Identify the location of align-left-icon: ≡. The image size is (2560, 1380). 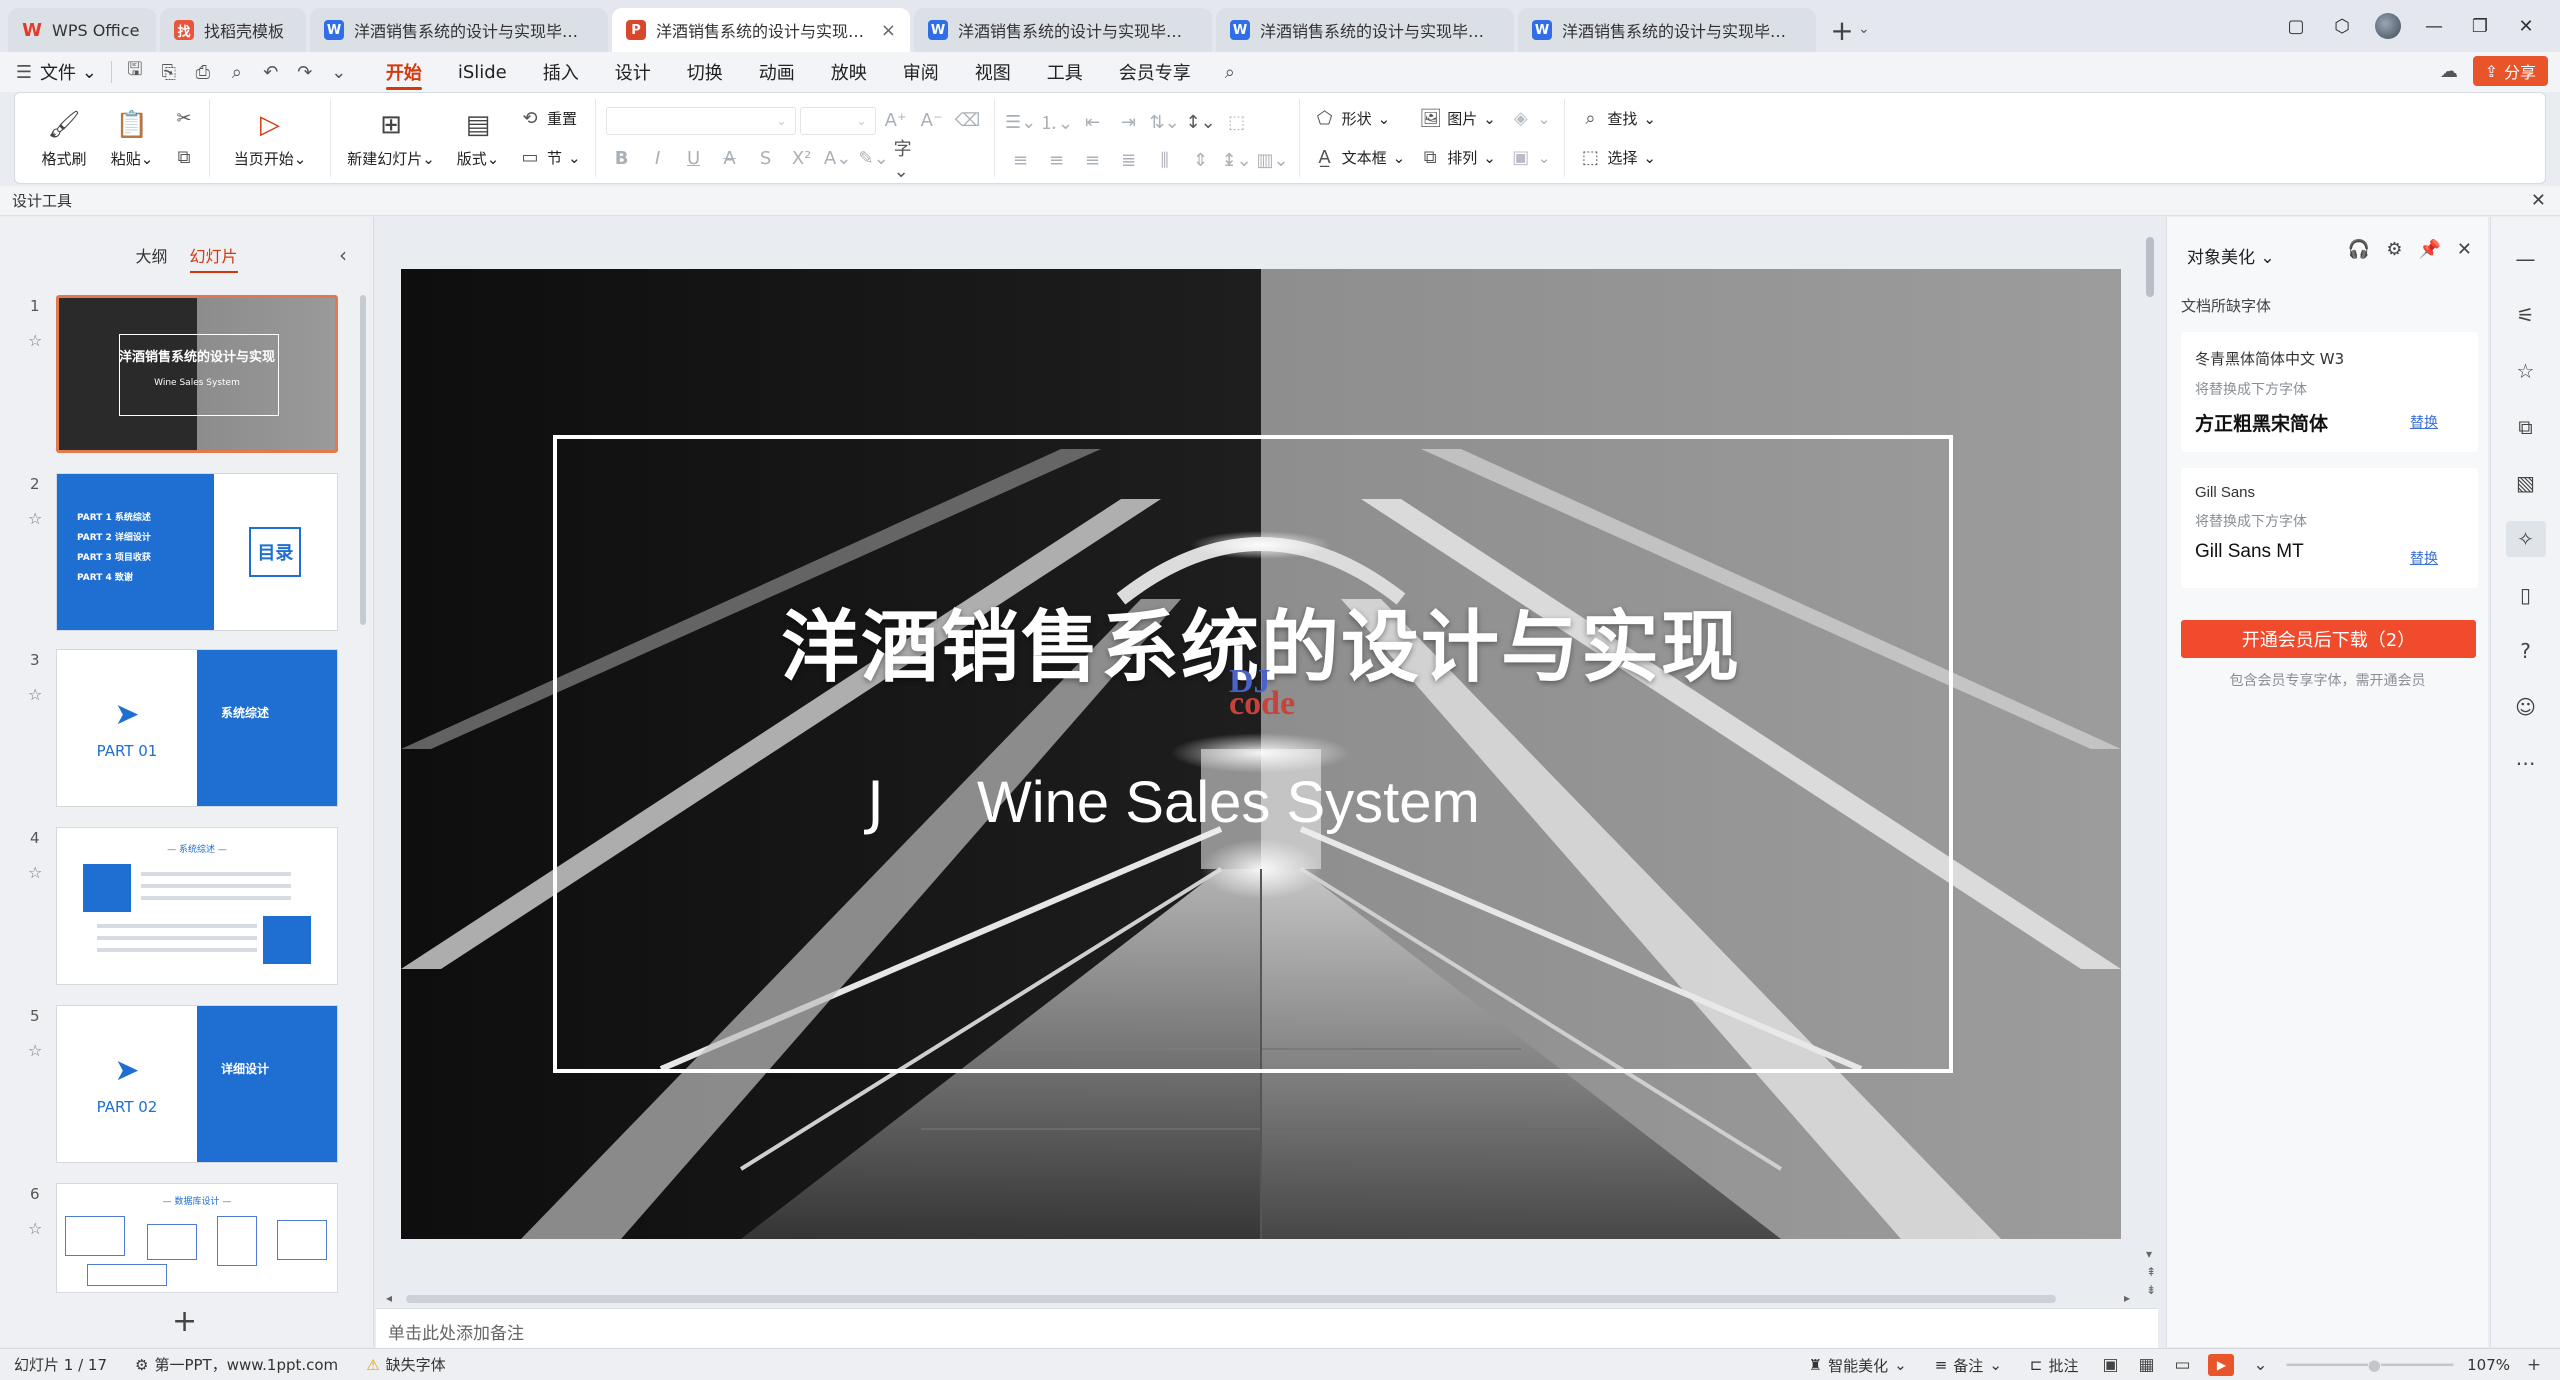
(1021, 160).